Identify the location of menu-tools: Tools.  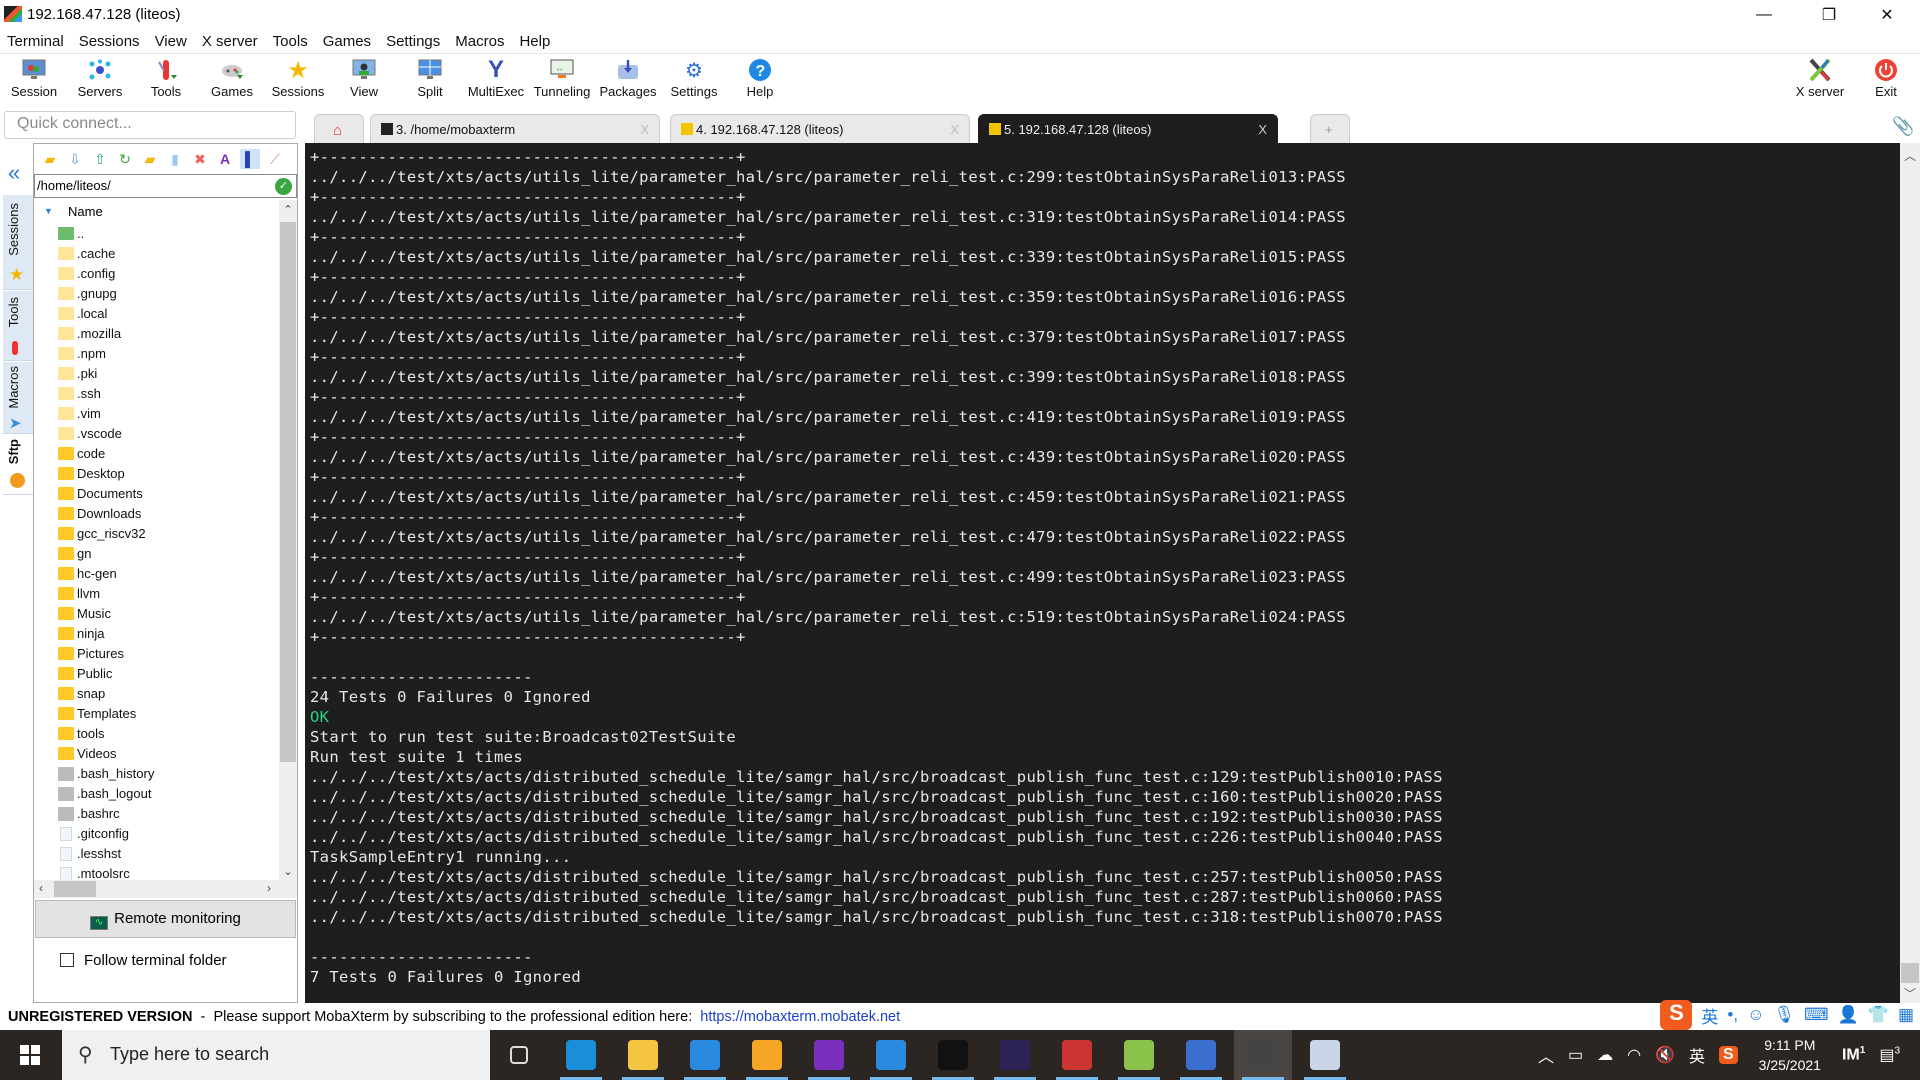
(291, 41).